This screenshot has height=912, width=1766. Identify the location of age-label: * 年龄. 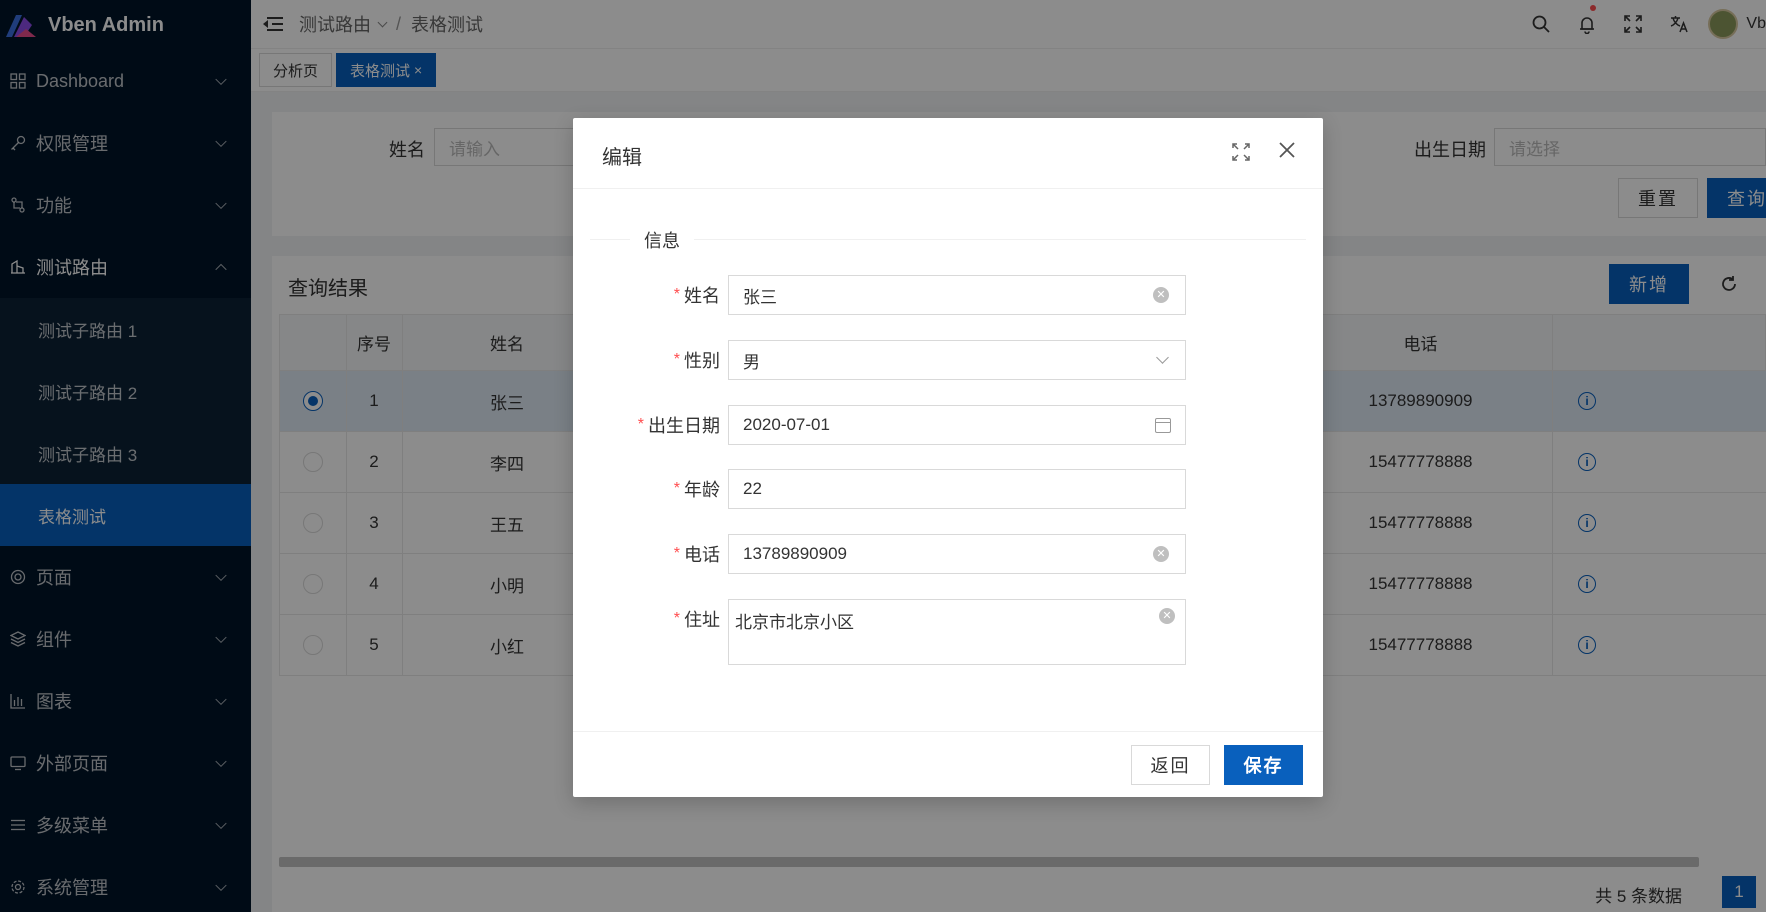
(696, 490).